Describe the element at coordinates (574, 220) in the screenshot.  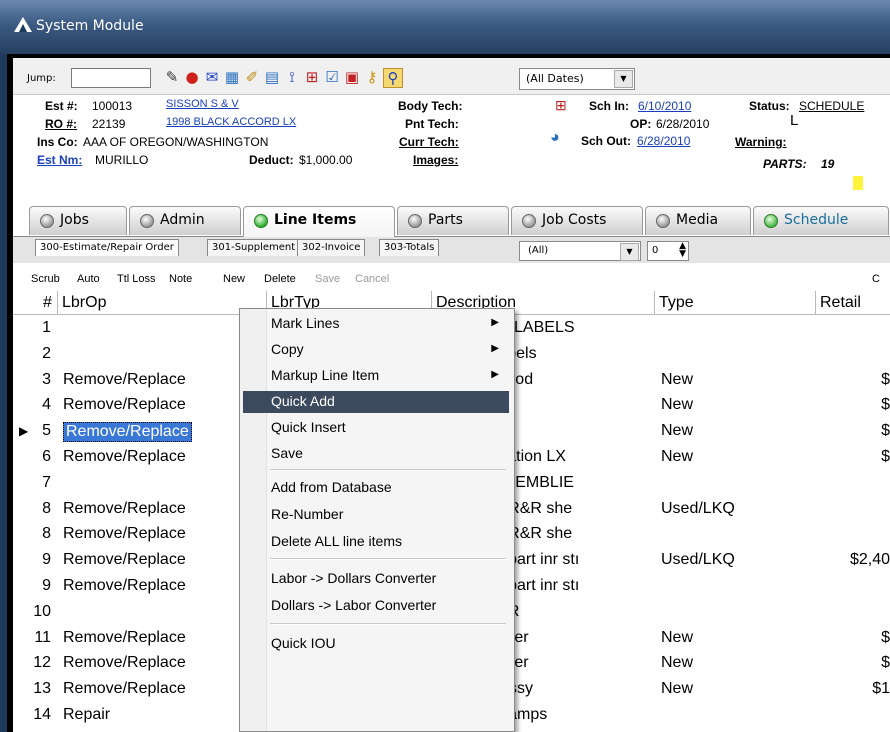
I see `tab-job-costs-label: Job Costs` at that location.